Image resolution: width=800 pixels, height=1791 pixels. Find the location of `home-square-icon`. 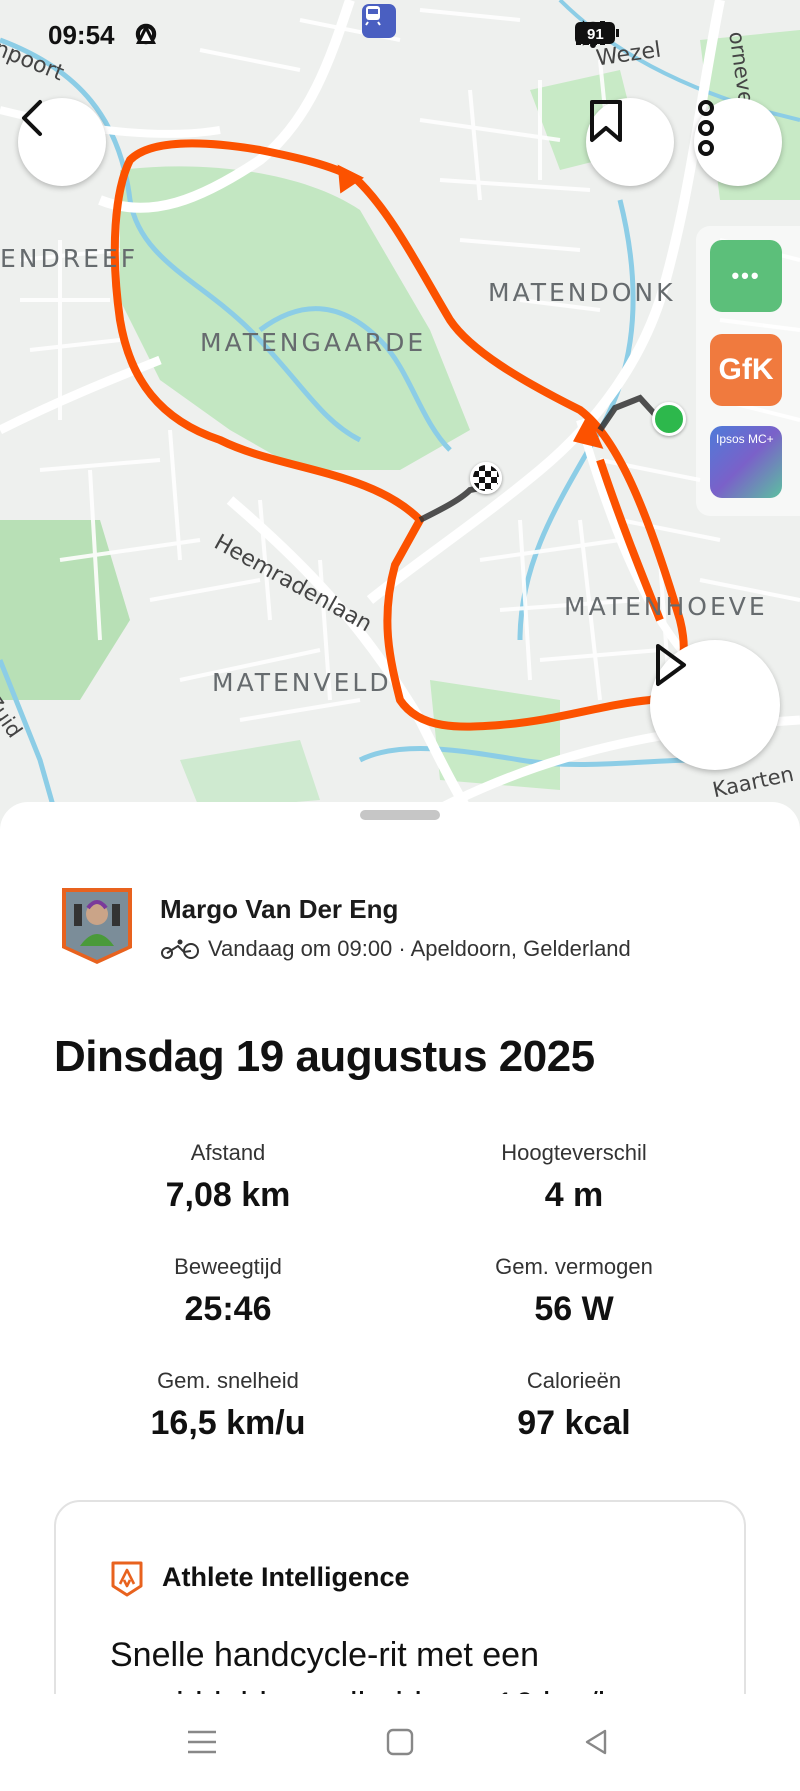

home-square-icon is located at coordinates (400, 1742).